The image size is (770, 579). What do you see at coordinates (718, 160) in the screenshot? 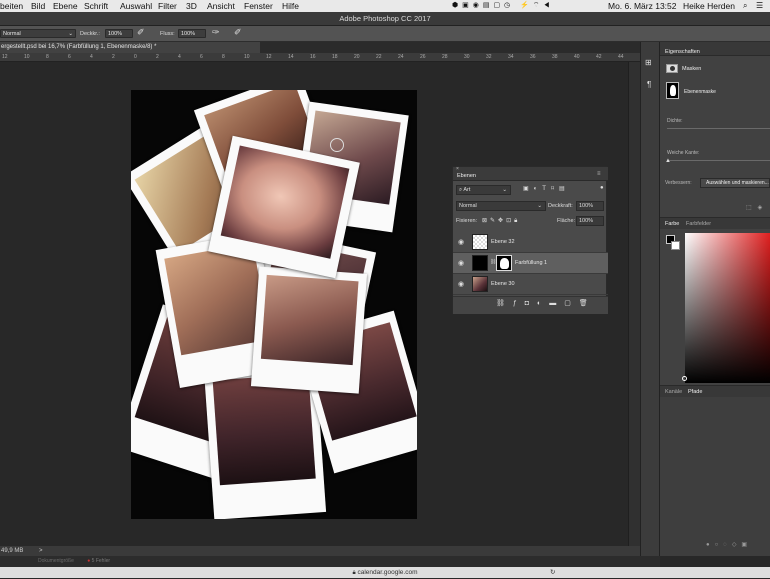
I see `feather-slider` at bounding box center [718, 160].